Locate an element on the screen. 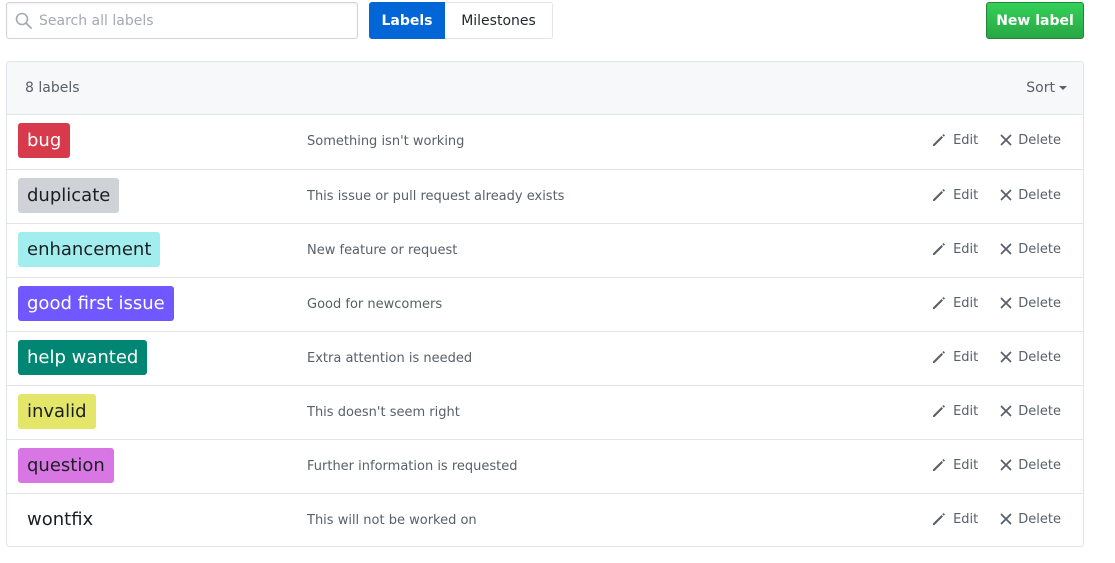 The image size is (1115, 563). label-row: invalid This doesn't seem right Edit Delete is located at coordinates (545, 412).